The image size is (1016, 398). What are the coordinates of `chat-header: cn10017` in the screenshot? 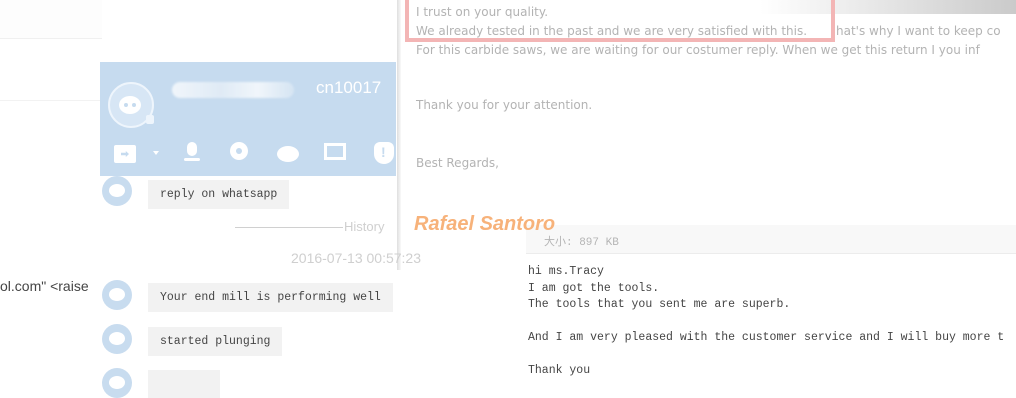 It's located at (248, 119).